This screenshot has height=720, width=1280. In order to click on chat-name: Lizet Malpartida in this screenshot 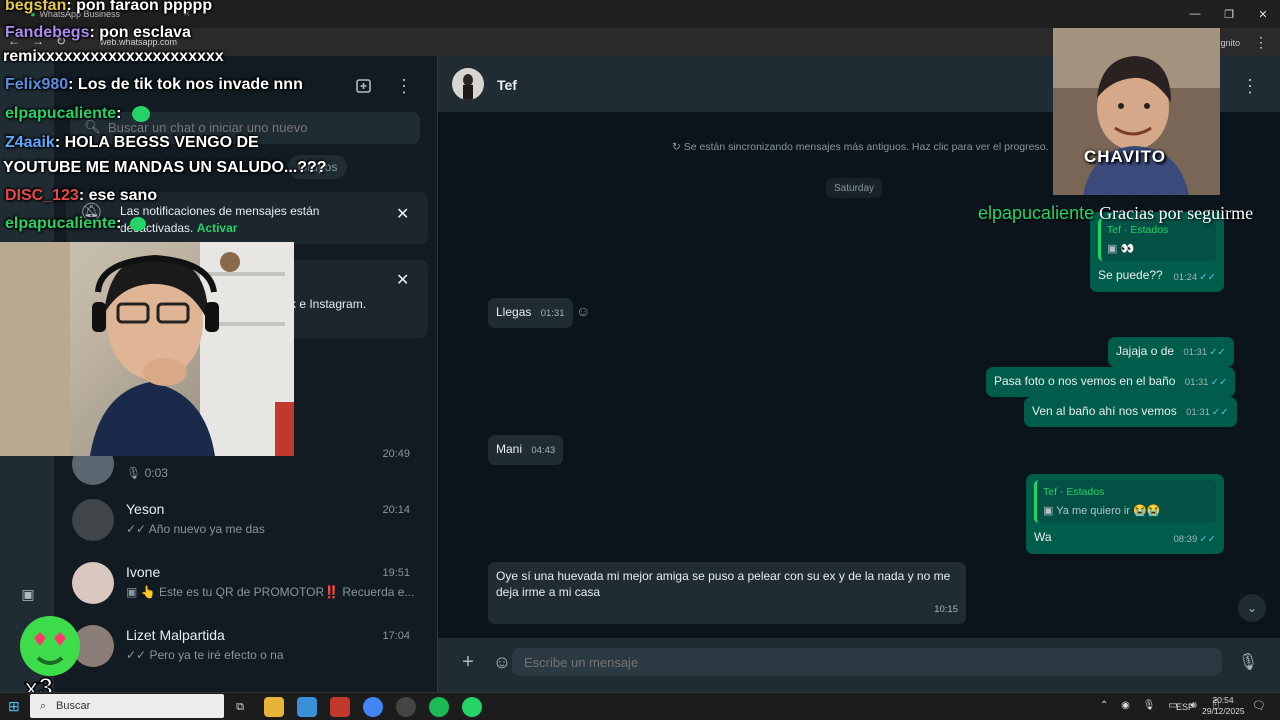, I will do `click(175, 635)`.